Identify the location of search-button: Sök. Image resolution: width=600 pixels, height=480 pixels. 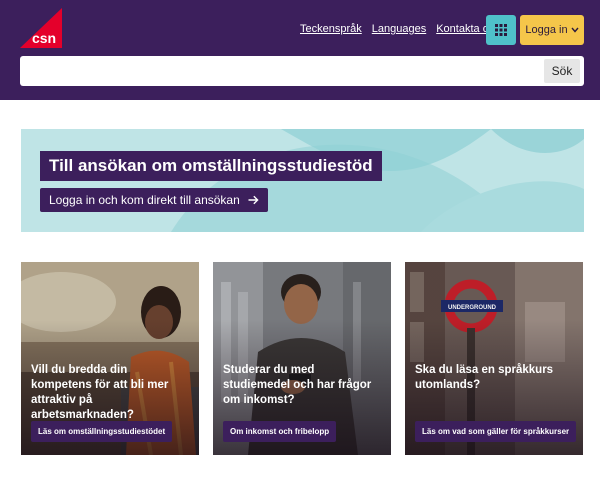
(562, 71).